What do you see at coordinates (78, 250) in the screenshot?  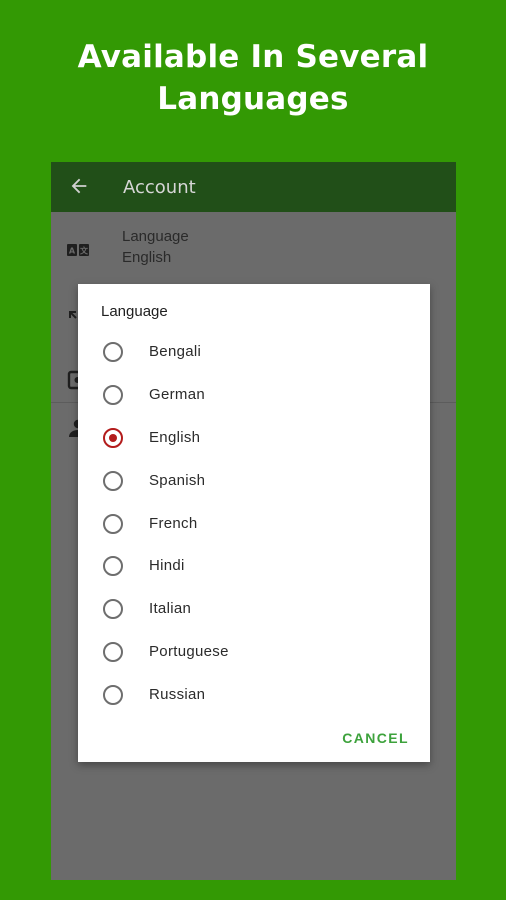 I see `translate-icon: A 文` at bounding box center [78, 250].